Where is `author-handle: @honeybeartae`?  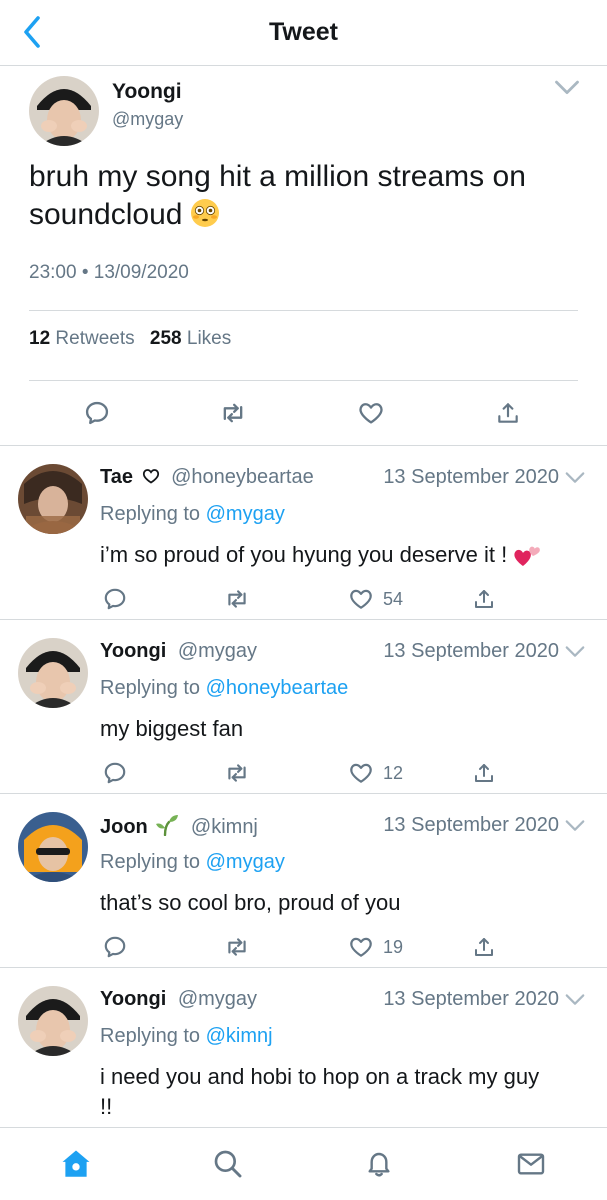
author-handle: @honeybeartae is located at coordinates (242, 477).